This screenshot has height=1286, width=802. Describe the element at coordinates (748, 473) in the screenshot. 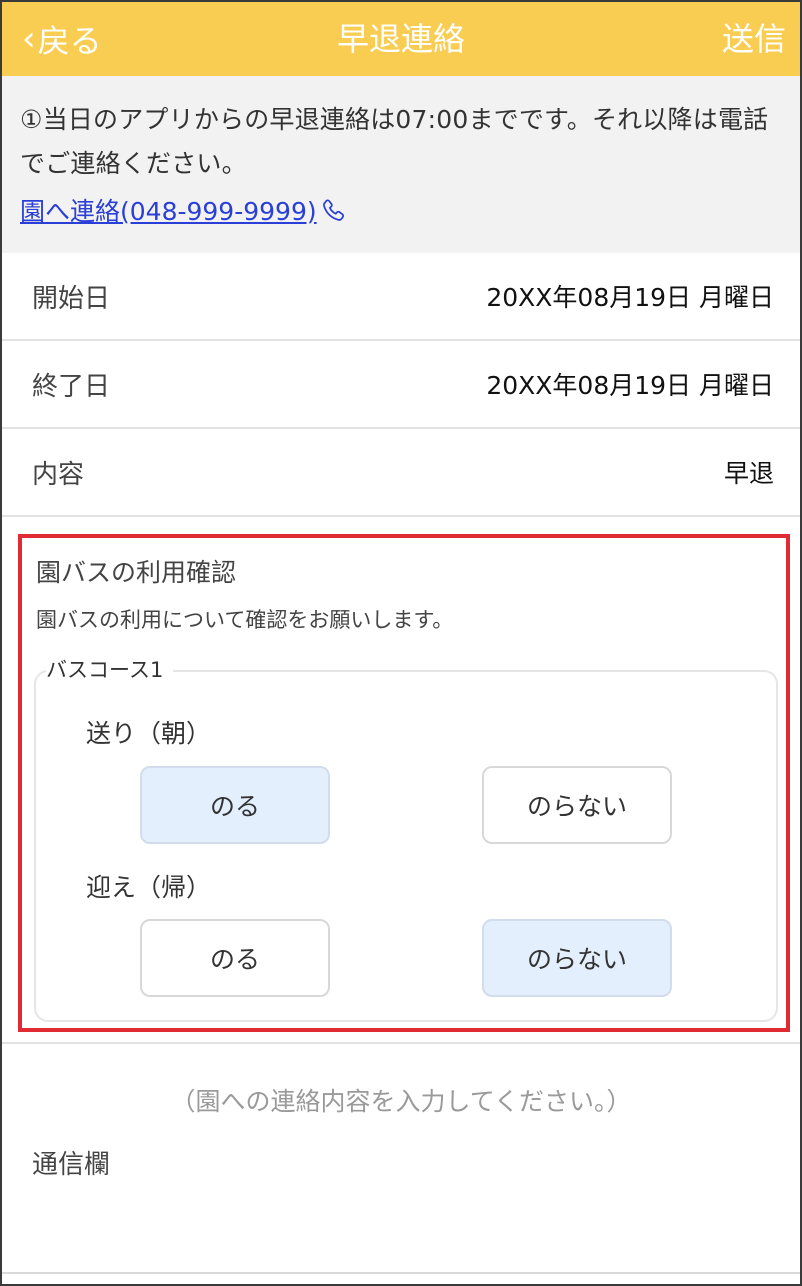

I see `content-value: 早退` at that location.